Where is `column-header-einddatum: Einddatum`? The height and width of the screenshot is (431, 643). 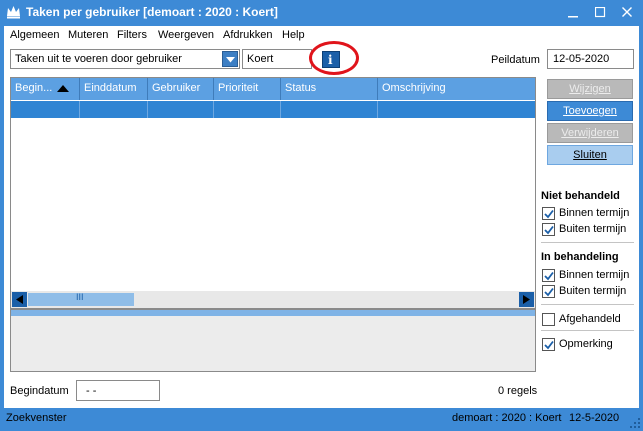
column-header-einddatum: Einddatum is located at coordinates (114, 89).